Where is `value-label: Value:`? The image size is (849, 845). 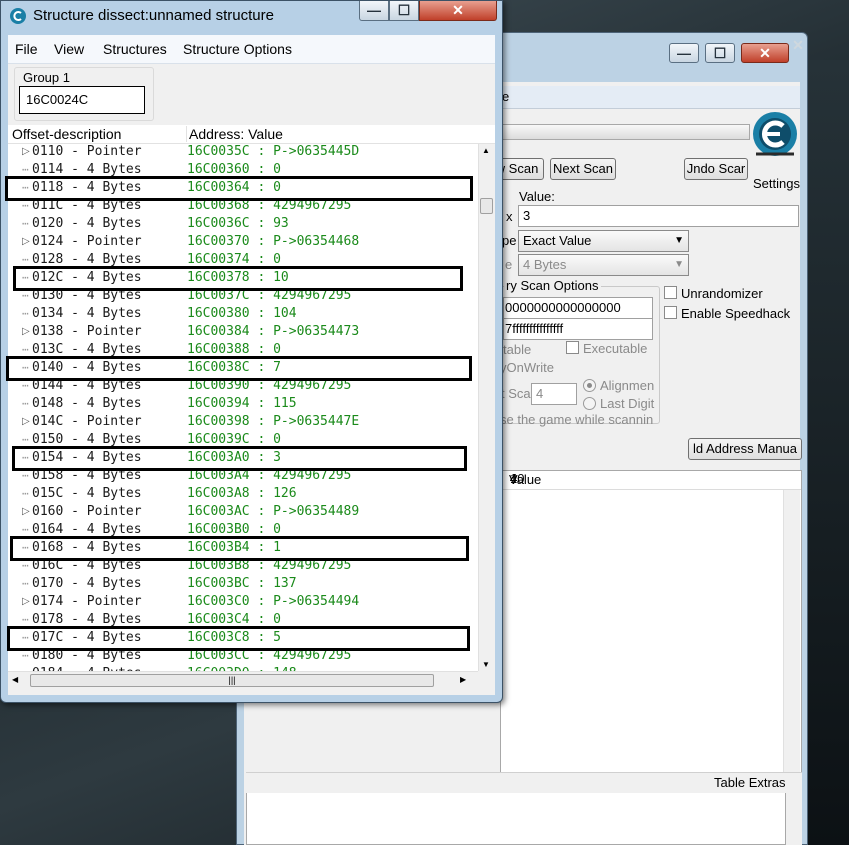 value-label: Value: is located at coordinates (537, 196).